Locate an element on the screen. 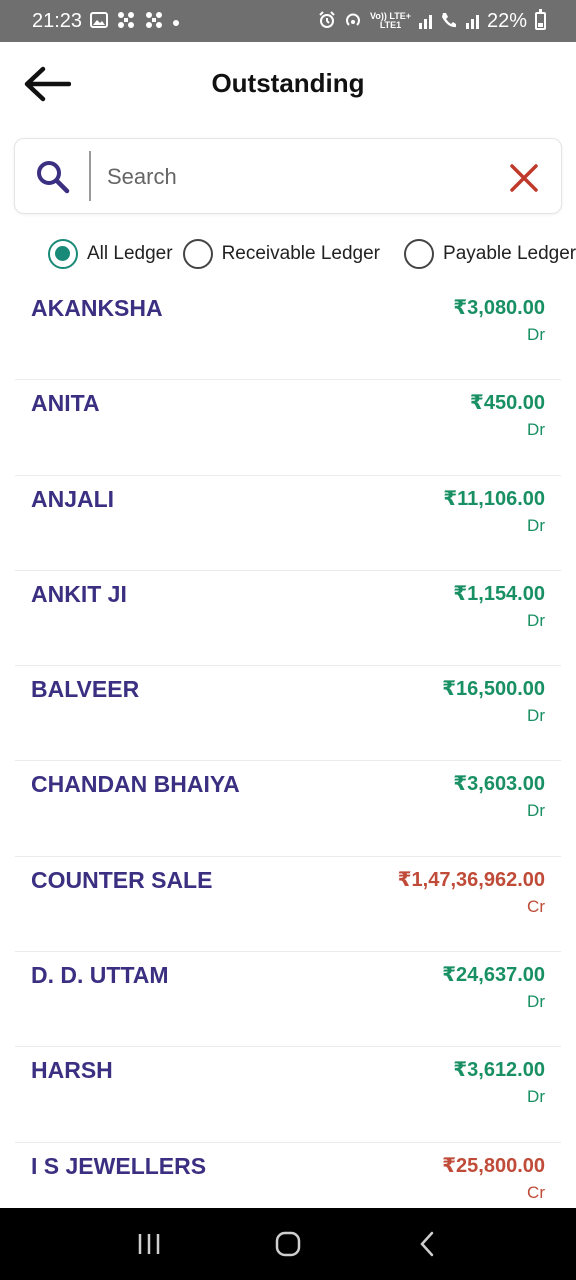  more-notifications-dot-icon is located at coordinates (176, 21).